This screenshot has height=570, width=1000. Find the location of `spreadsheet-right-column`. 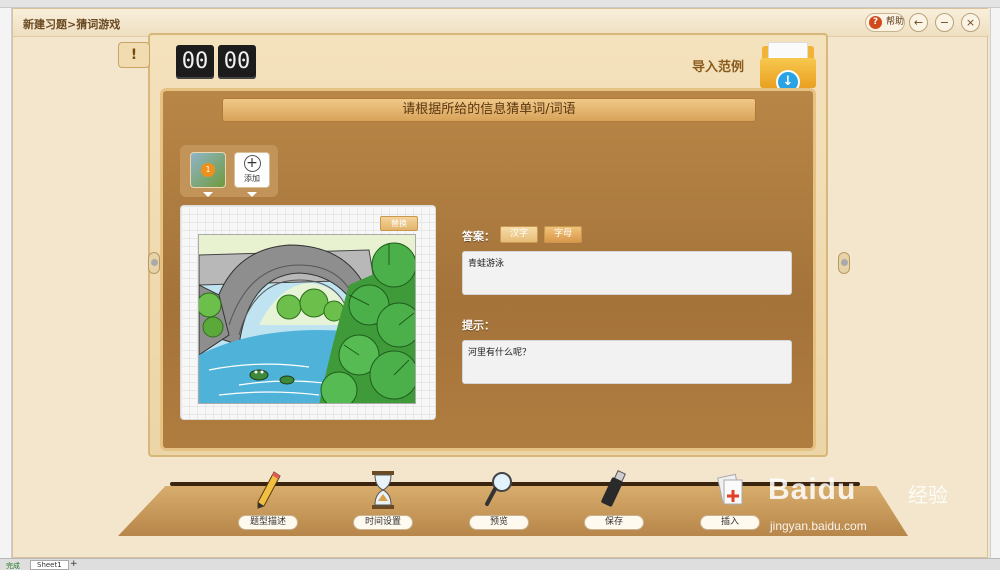

spreadsheet-right-column is located at coordinates (995, 284).